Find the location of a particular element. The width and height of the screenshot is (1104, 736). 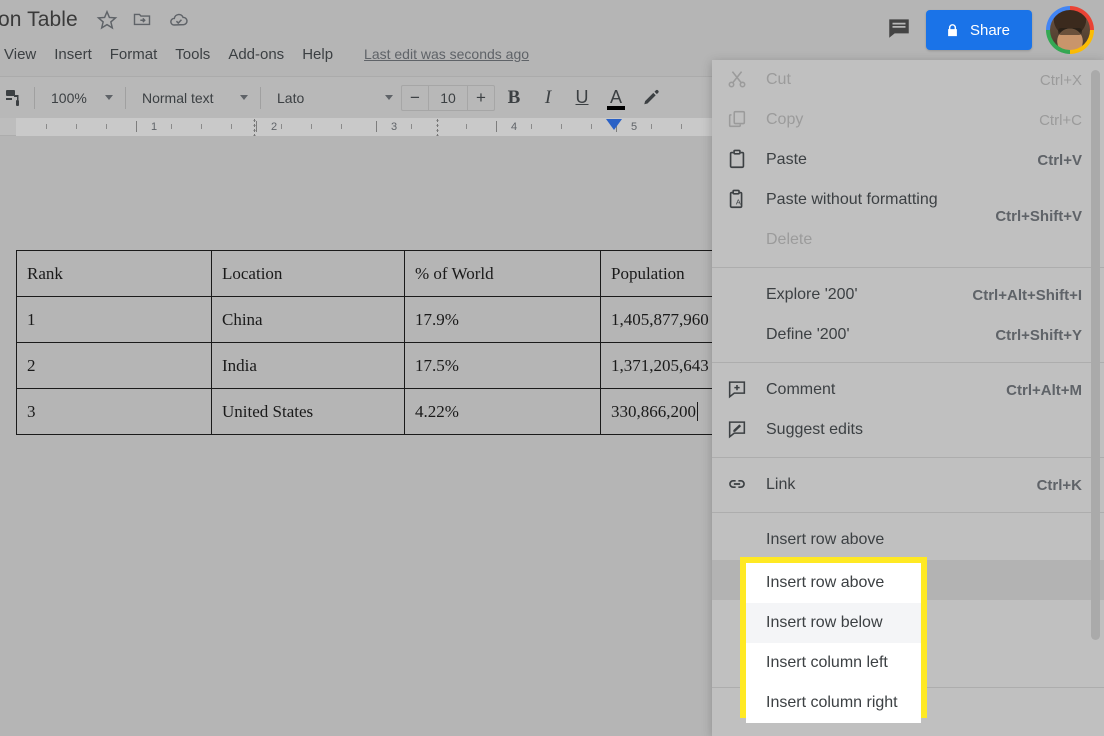

ruler-number: 1 is located at coordinates (154, 127).